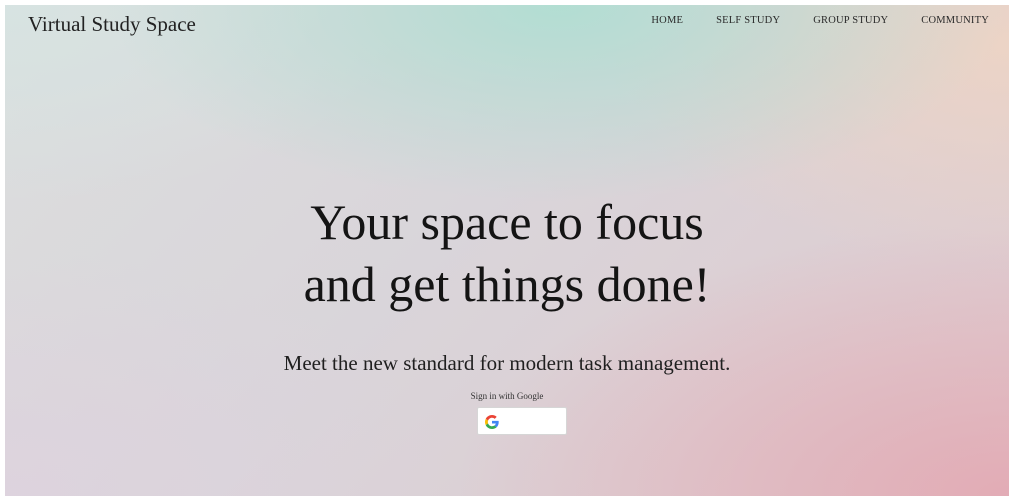 The width and height of the screenshot is (1013, 499). Describe the element at coordinates (507, 284) in the screenshot. I see `hero-headline-line-2: and get things done!` at that location.